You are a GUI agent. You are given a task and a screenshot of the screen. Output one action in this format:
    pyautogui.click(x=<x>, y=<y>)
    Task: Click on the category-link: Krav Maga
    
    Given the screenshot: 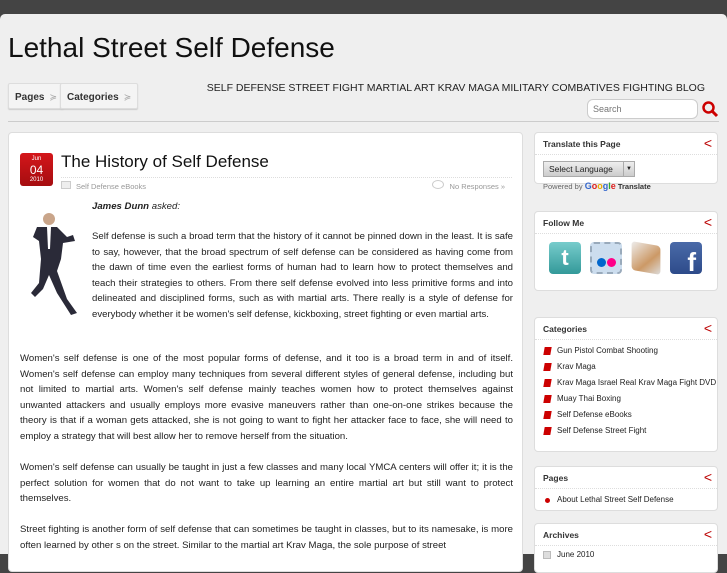 What is the action you would take?
    pyautogui.click(x=626, y=367)
    